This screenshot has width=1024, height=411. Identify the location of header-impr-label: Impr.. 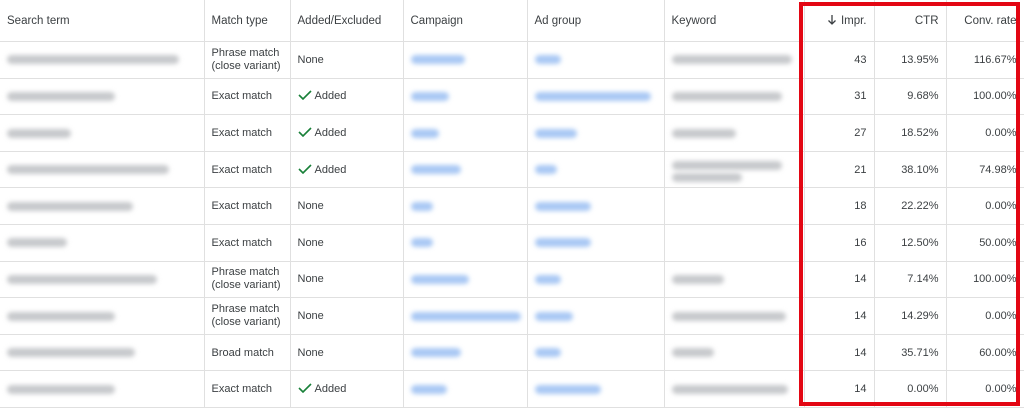
(853, 21).